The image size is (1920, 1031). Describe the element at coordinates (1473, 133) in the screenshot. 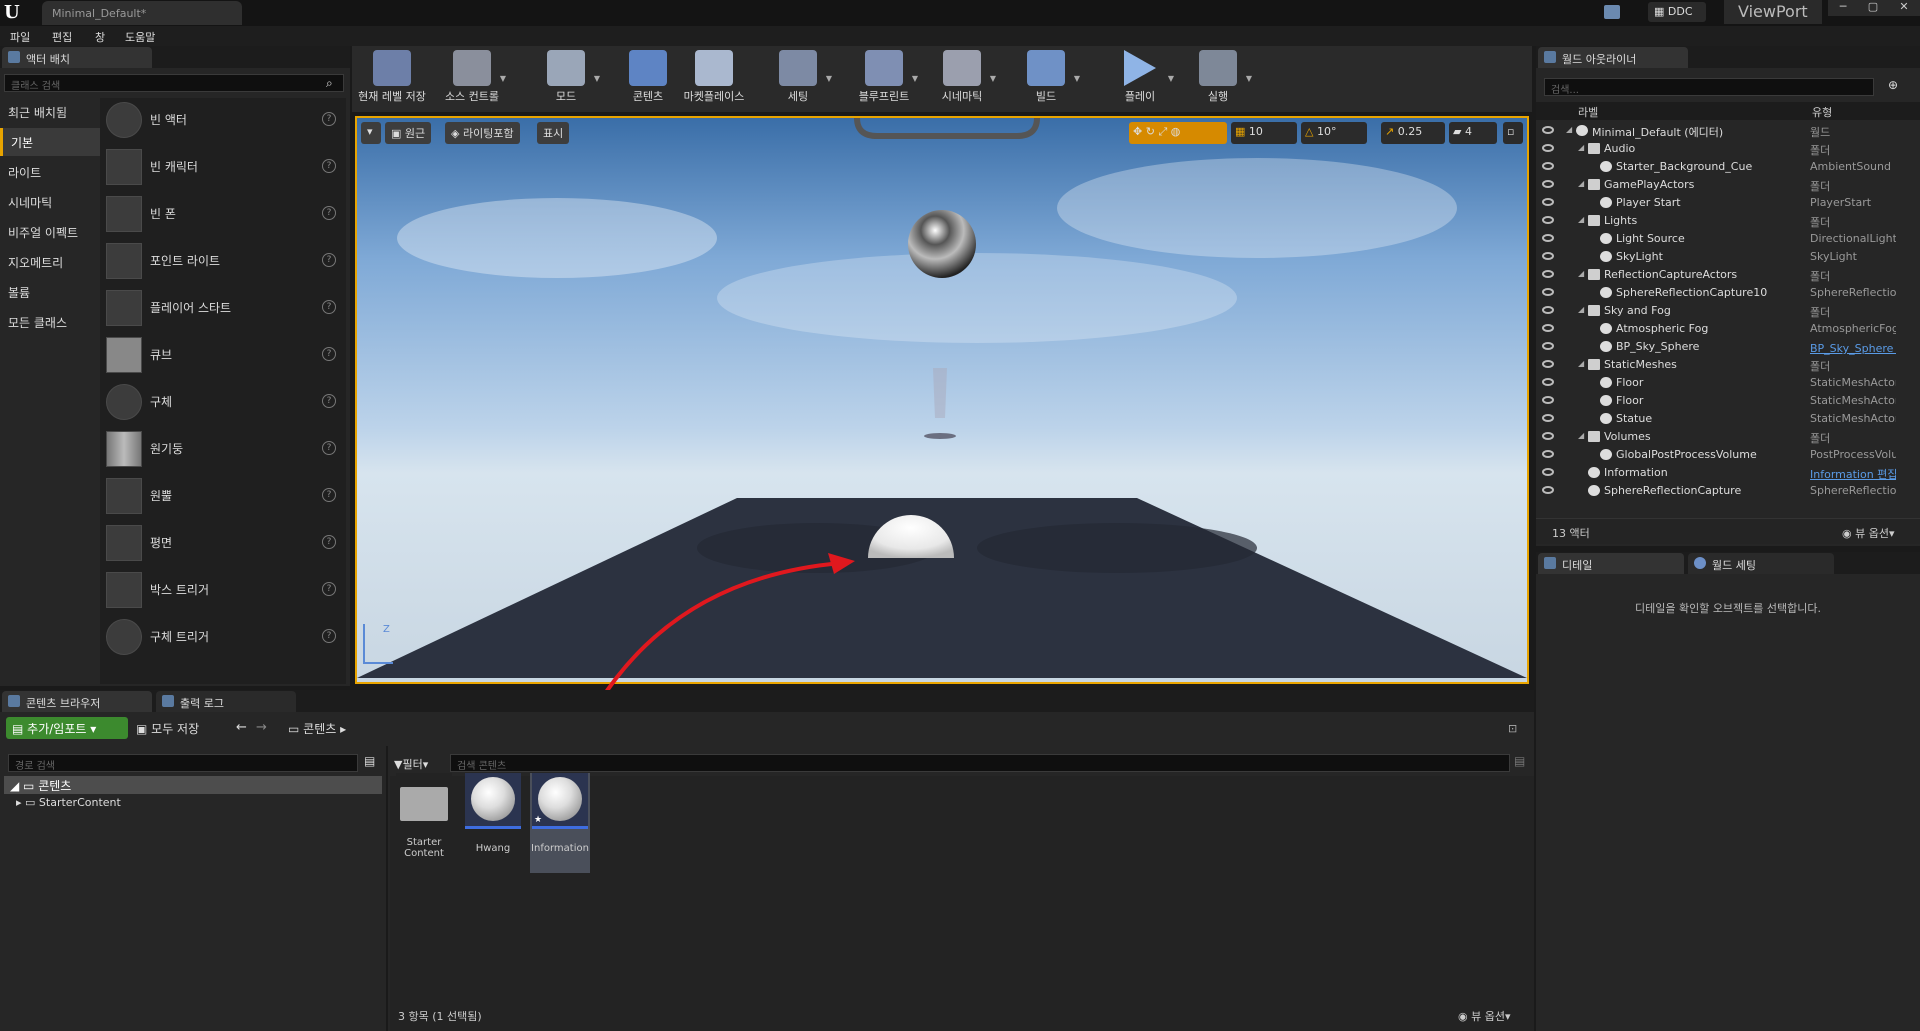

I see `camera-speed: ▰ 4` at that location.